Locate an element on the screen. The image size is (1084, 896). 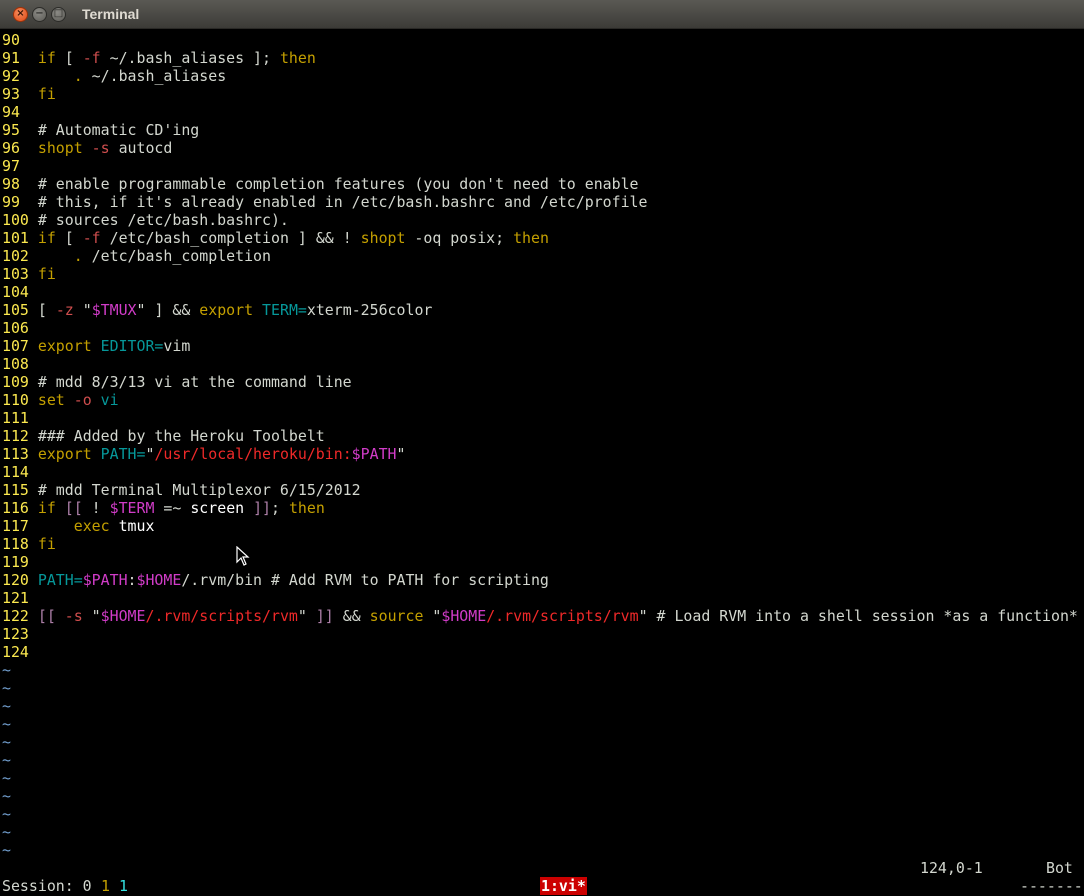
maximize-button: □ is located at coordinates (58, 14).